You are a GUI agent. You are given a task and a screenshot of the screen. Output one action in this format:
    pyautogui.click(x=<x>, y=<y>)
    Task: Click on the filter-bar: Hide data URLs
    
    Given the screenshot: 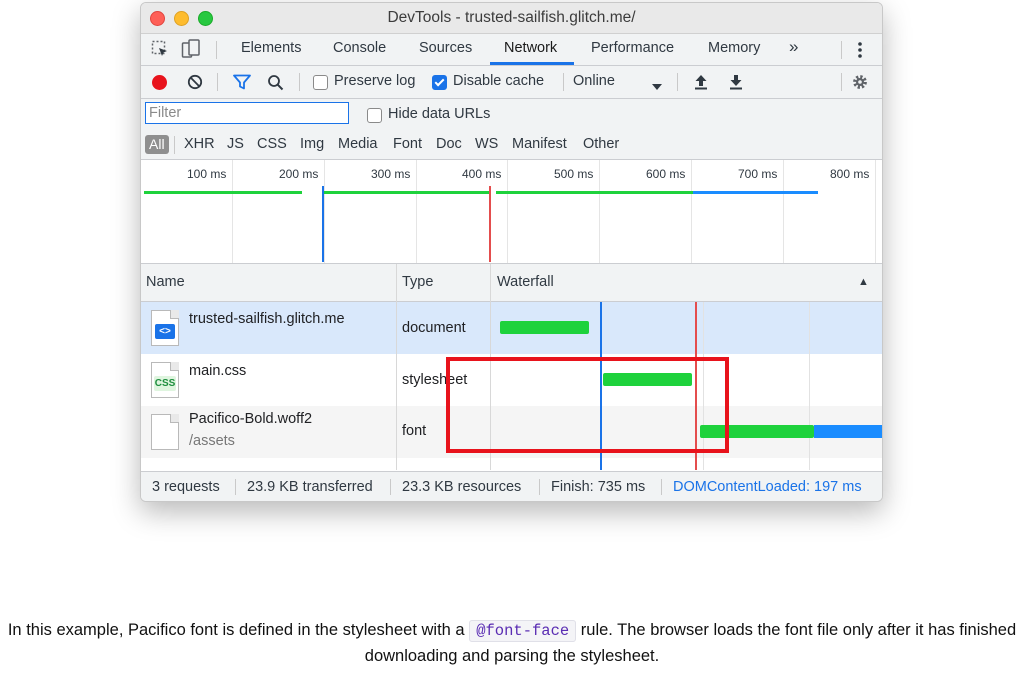 What is the action you would take?
    pyautogui.click(x=511, y=115)
    